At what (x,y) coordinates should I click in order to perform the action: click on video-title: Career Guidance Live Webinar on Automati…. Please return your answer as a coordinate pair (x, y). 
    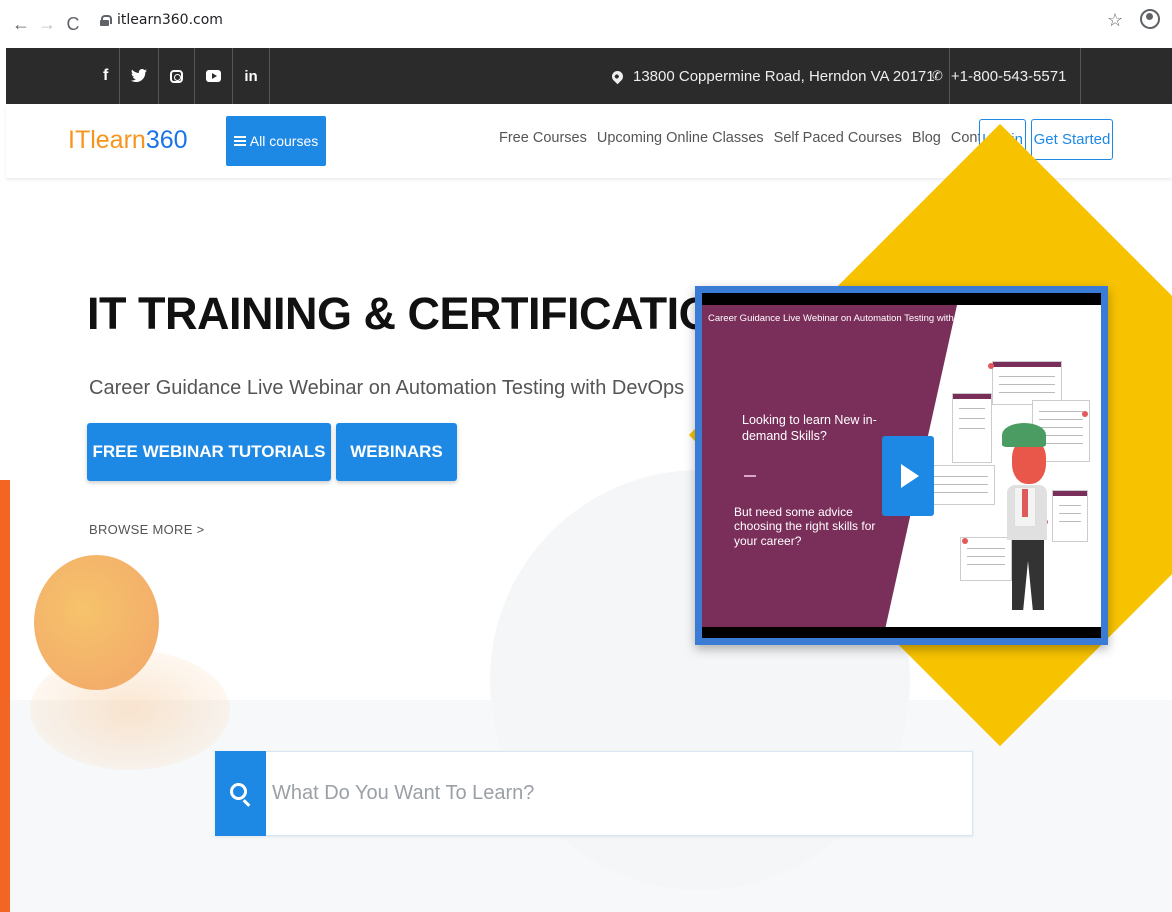
    Looking at the image, I should click on (849, 318).